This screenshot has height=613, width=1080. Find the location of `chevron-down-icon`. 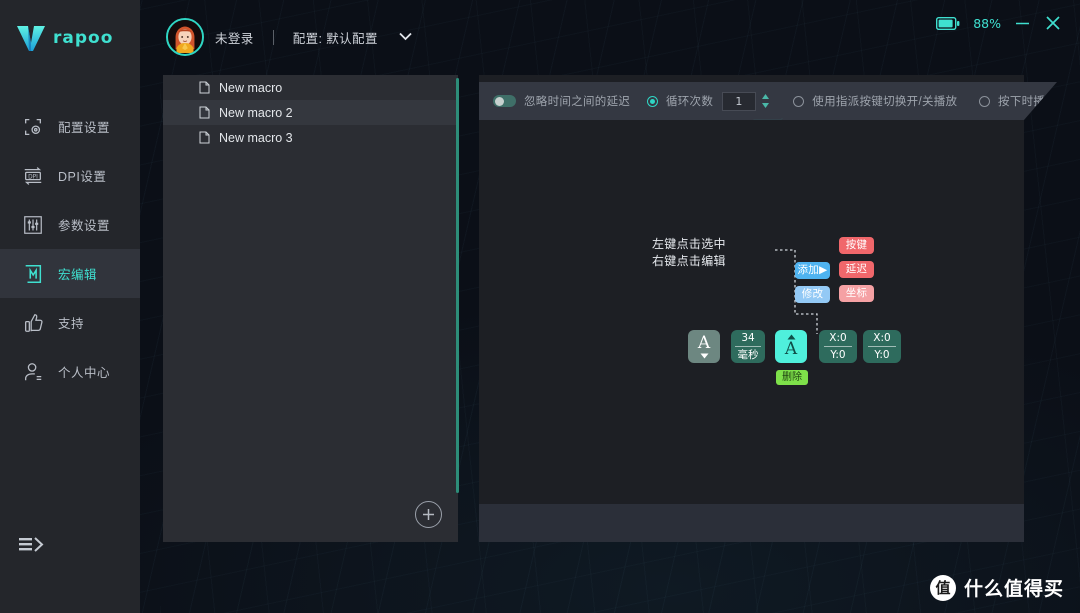

chevron-down-icon is located at coordinates (405, 36).